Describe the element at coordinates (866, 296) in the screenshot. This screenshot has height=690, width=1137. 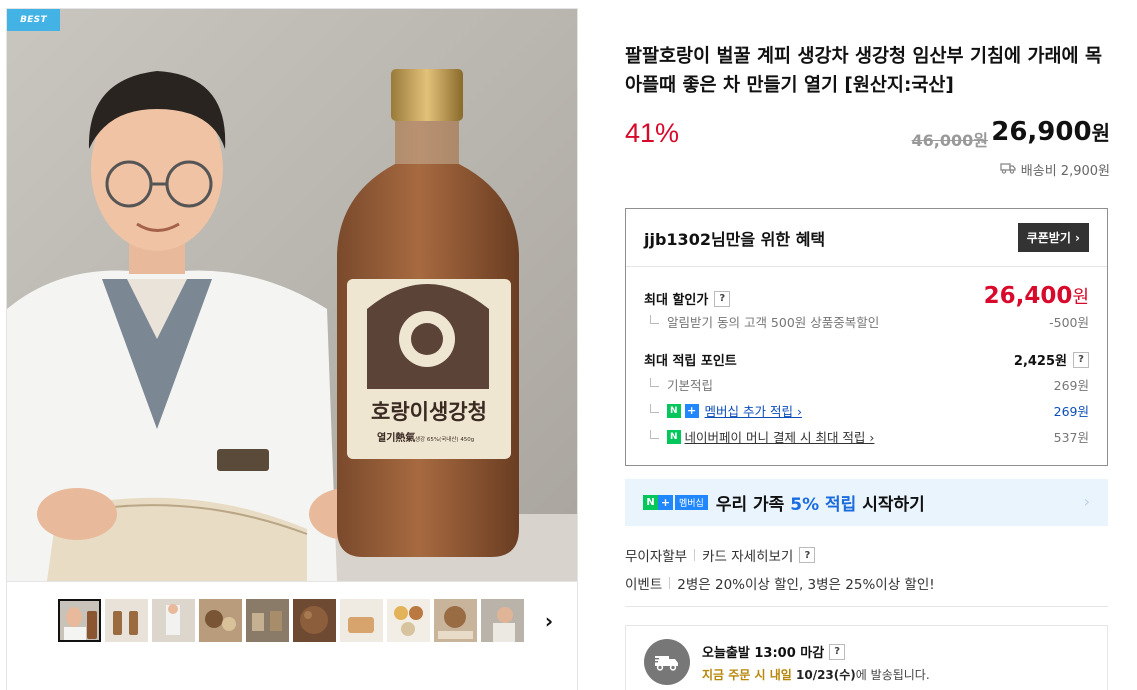
I see `max-discount-row: 최대 할인가? 26,400원` at that location.